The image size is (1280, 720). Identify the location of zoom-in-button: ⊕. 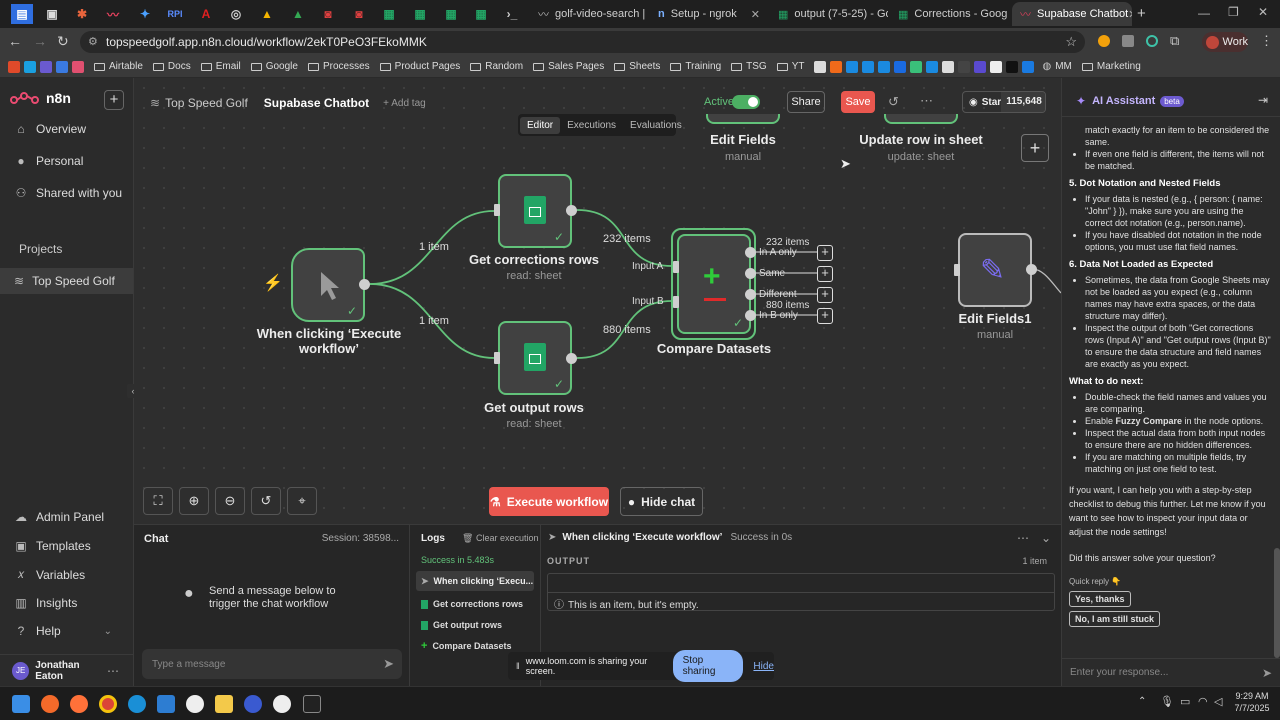
(194, 501).